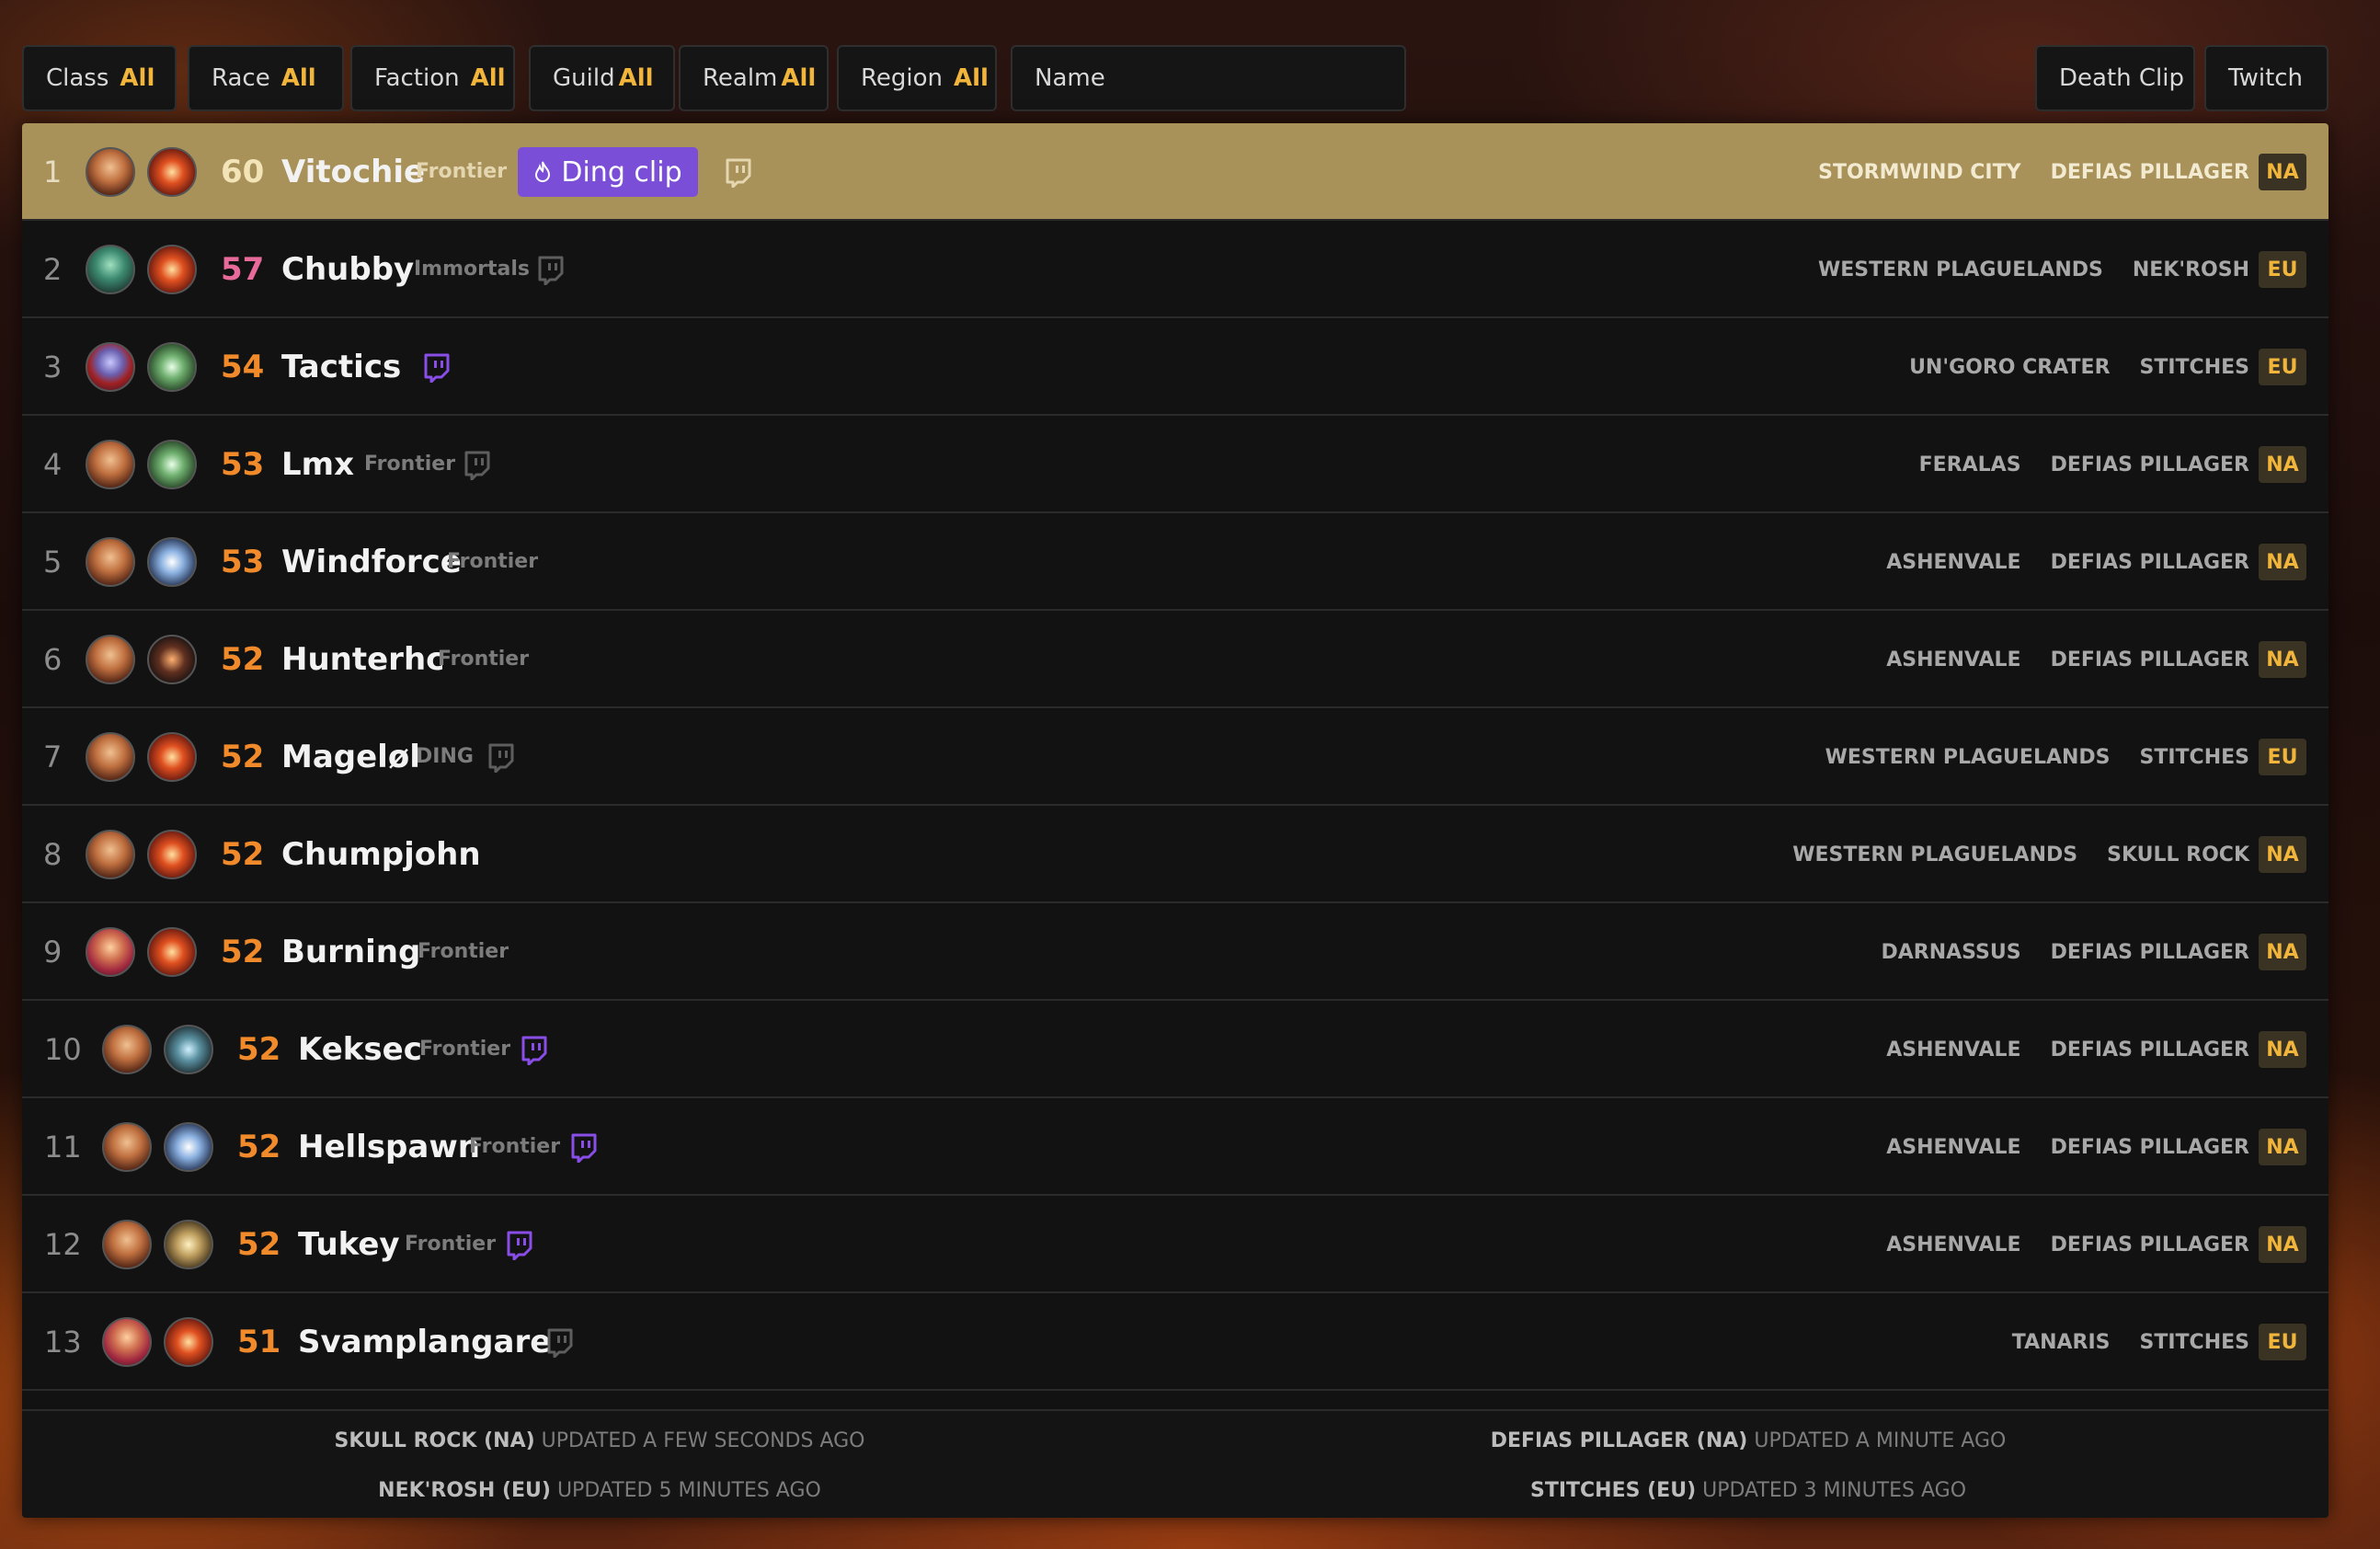  I want to click on character-name: Burning, so click(350, 952).